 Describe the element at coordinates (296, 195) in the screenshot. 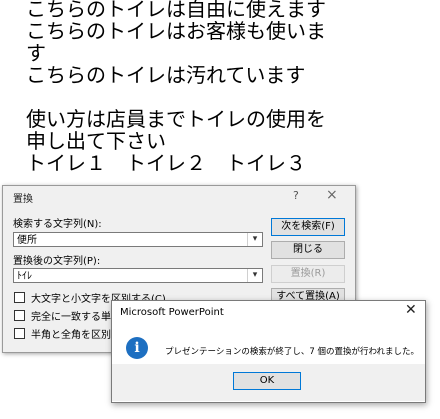

I see `help-icon: ?` at that location.